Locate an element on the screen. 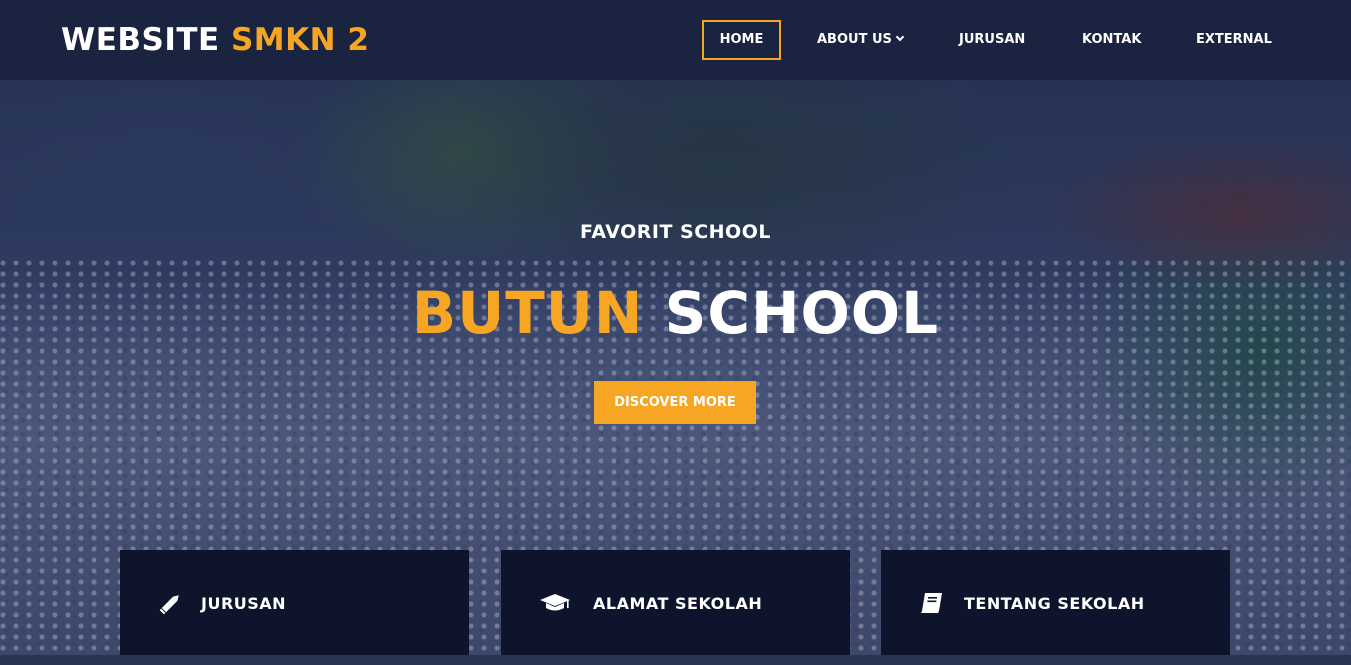  brand-prefix: WEBSITE is located at coordinates (140, 40).